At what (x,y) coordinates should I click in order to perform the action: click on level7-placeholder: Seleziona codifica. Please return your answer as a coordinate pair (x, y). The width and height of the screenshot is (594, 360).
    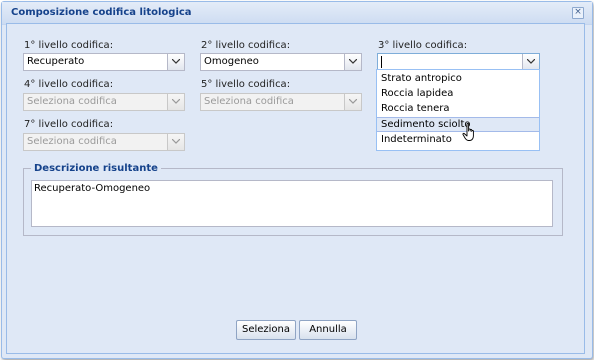
    Looking at the image, I should click on (72, 141).